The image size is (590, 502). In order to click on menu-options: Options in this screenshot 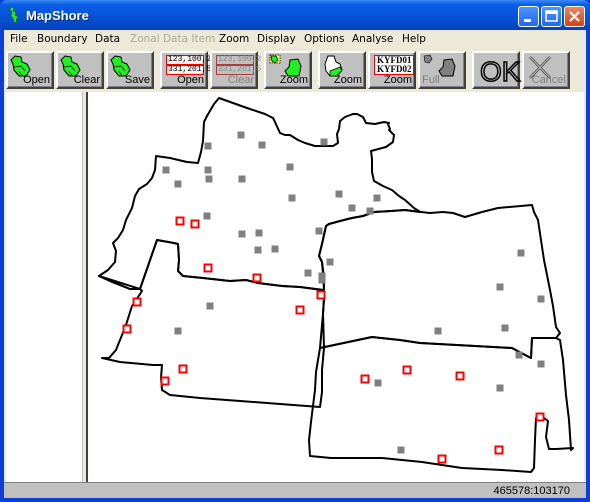, I will do `click(324, 39)`.